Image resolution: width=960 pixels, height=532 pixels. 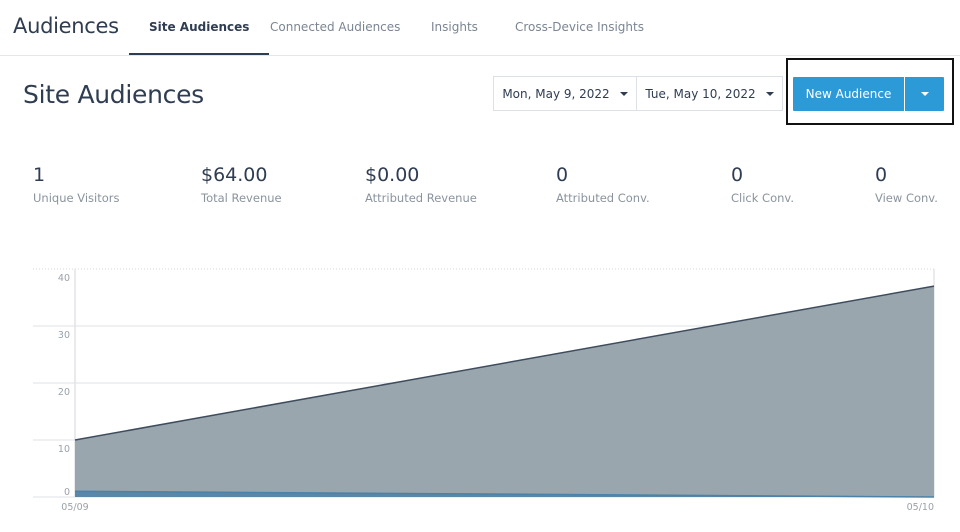 I want to click on y-tick-label: 40, so click(x=64, y=278).